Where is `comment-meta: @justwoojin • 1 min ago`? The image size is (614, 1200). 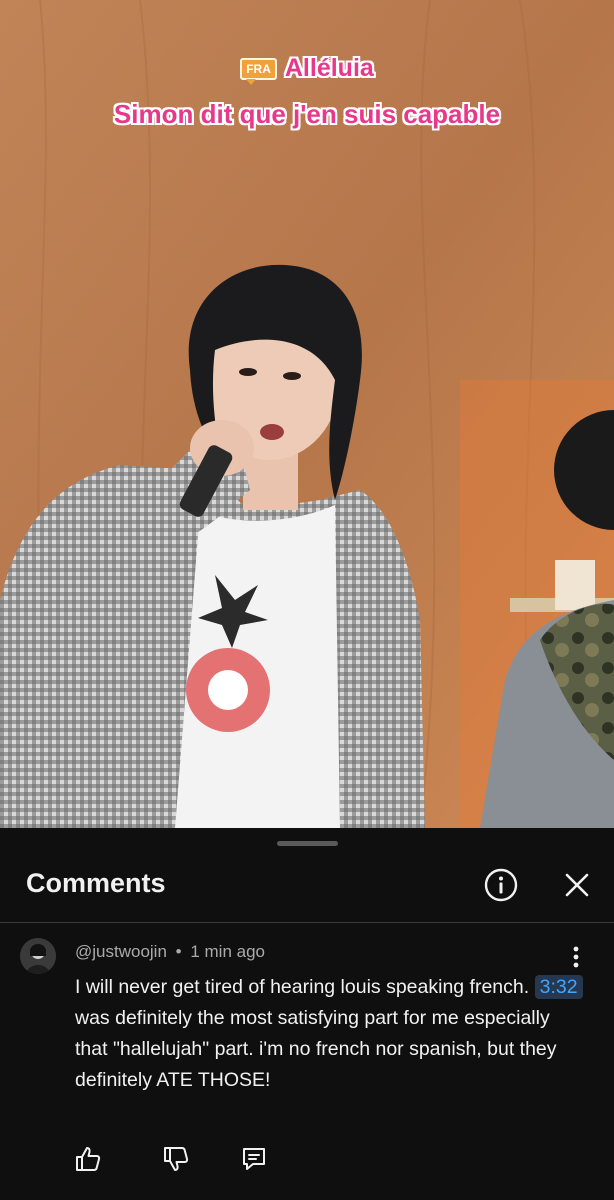
comment-meta: @justwoojin • 1 min ago is located at coordinates (170, 952).